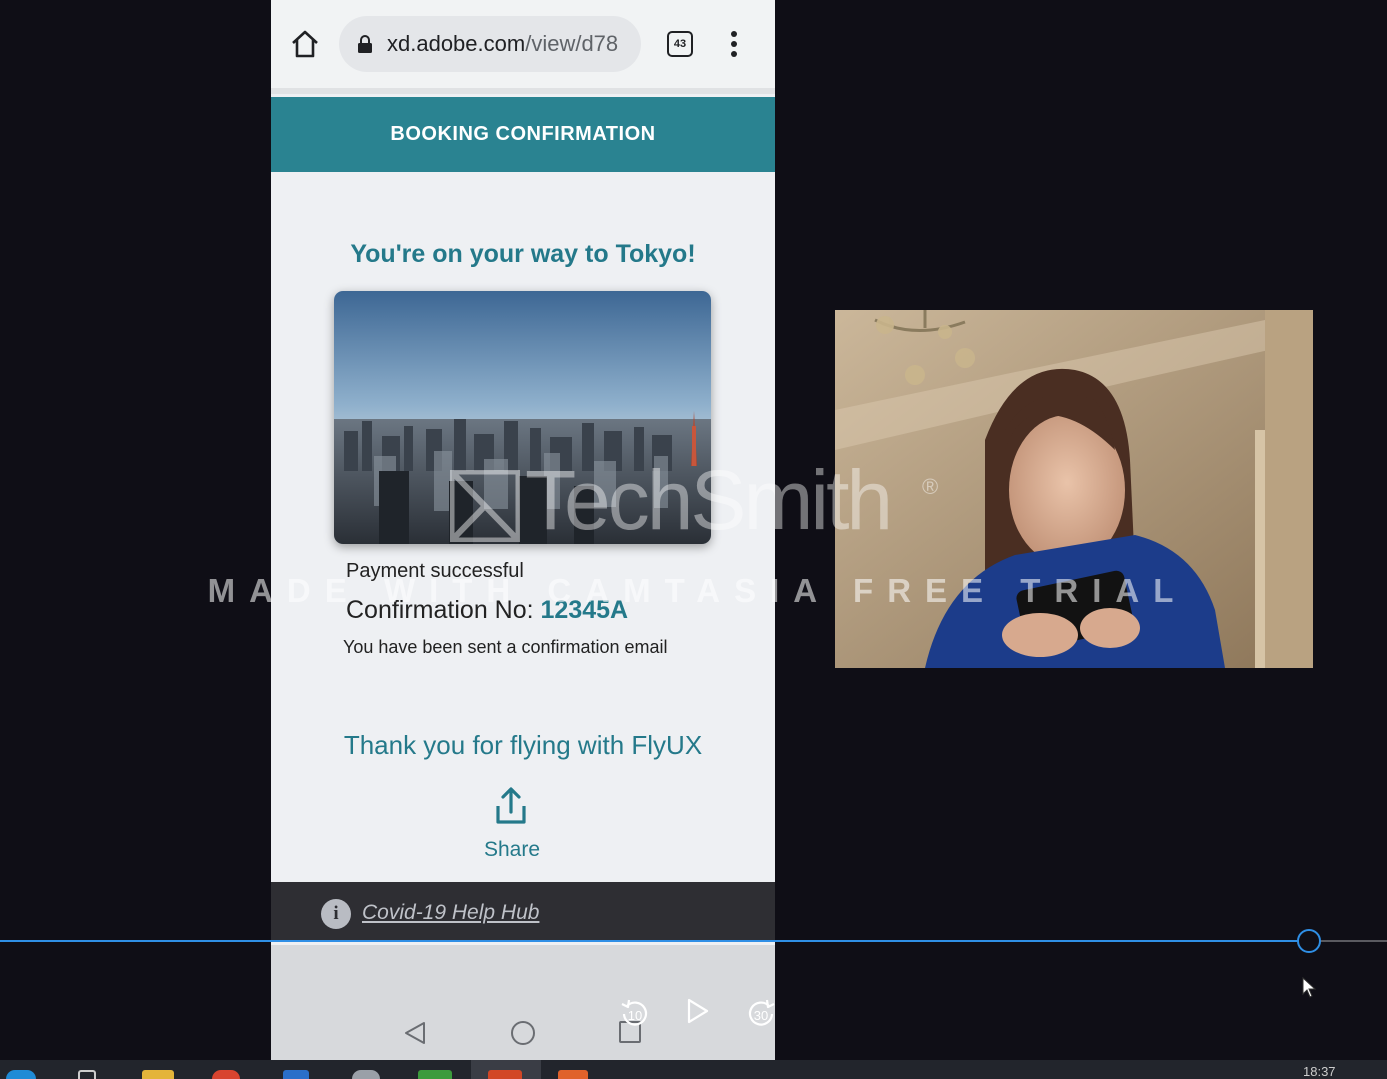 The width and height of the screenshot is (1387, 1079). What do you see at coordinates (366, 1074) in the screenshot?
I see `app-grey-icon` at bounding box center [366, 1074].